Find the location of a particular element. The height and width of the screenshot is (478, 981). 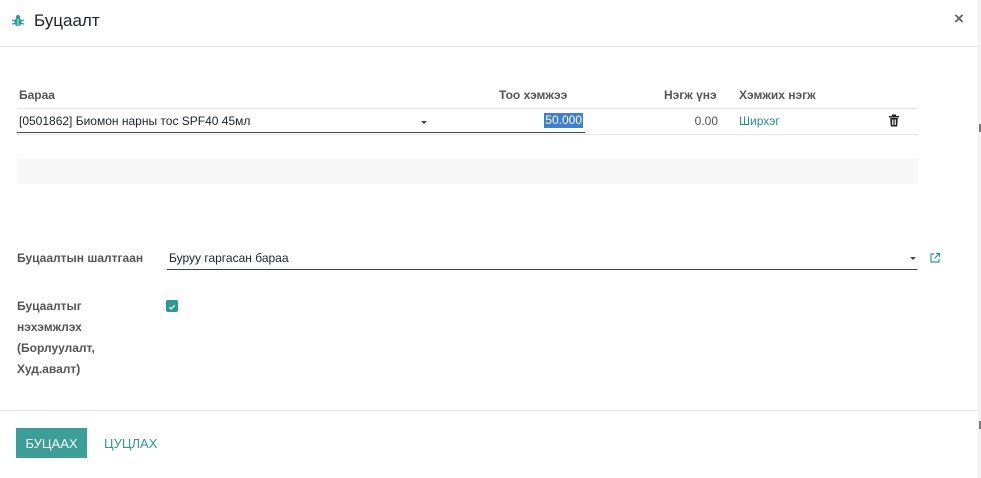

return-button: БУЦААХ is located at coordinates (51, 443).